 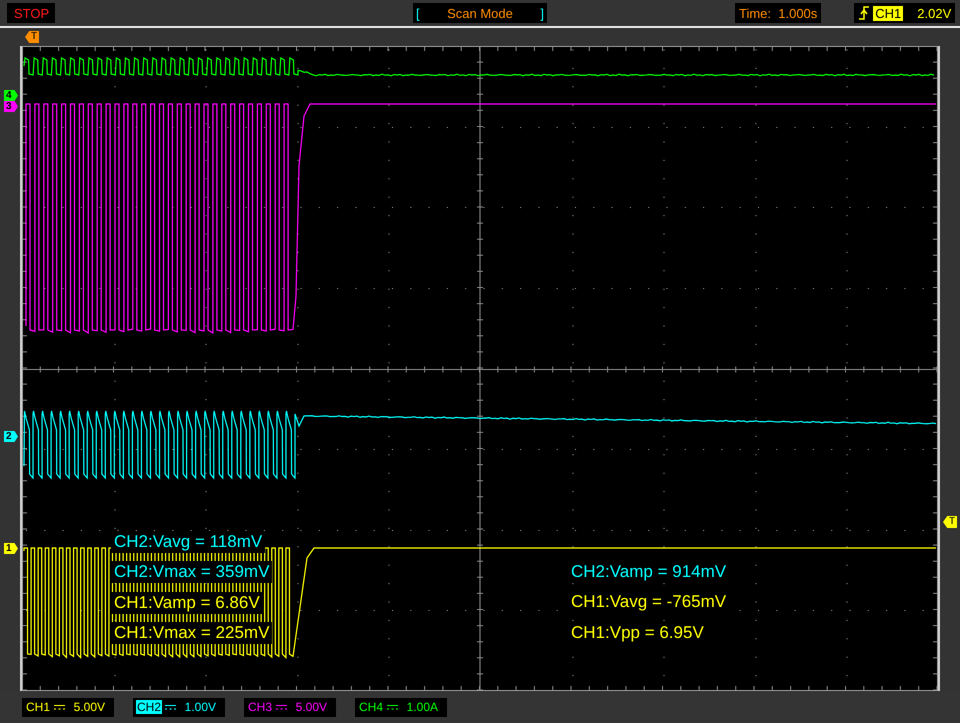 I want to click on channel-scale-panel: CH3 5.00V, so click(x=290, y=707).